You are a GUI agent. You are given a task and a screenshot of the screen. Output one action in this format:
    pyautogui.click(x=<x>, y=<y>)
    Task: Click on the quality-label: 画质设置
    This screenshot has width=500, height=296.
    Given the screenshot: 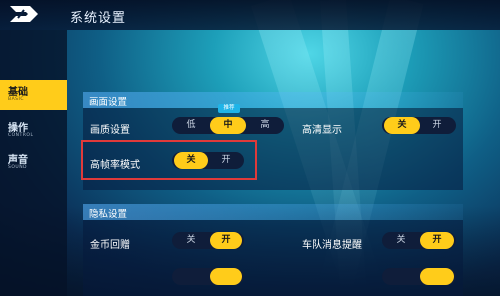 What is the action you would take?
    pyautogui.click(x=110, y=130)
    